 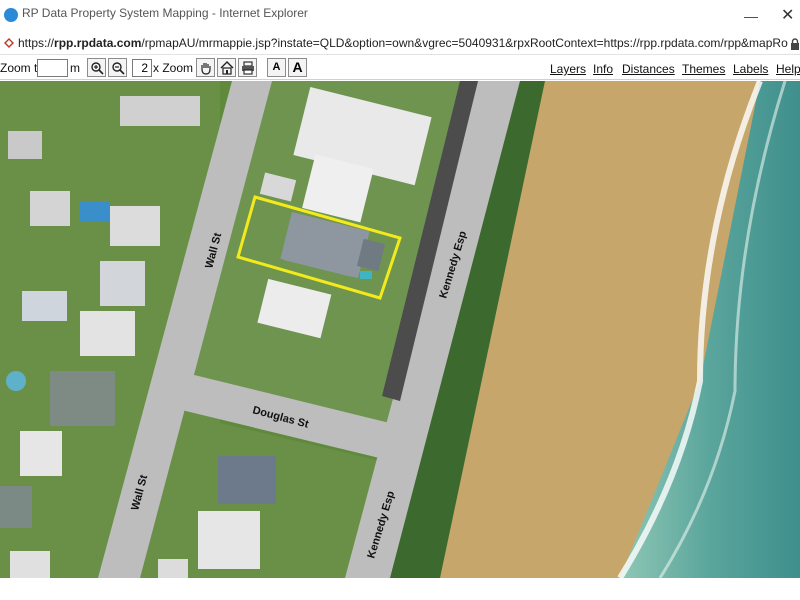 What do you see at coordinates (788, 69) in the screenshot?
I see `menu-help: Help` at bounding box center [788, 69].